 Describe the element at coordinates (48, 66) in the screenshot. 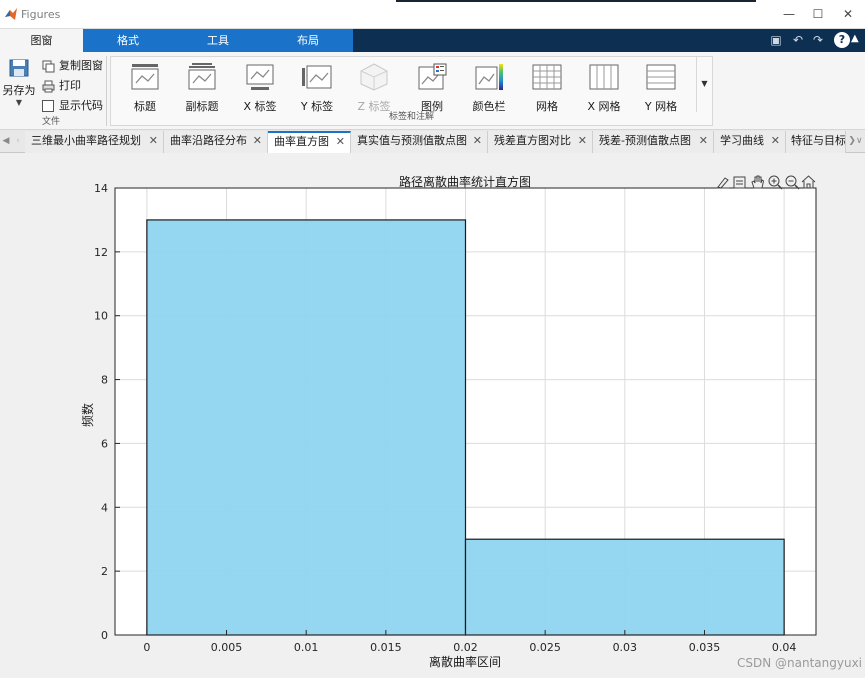

I see `copy-icon` at that location.